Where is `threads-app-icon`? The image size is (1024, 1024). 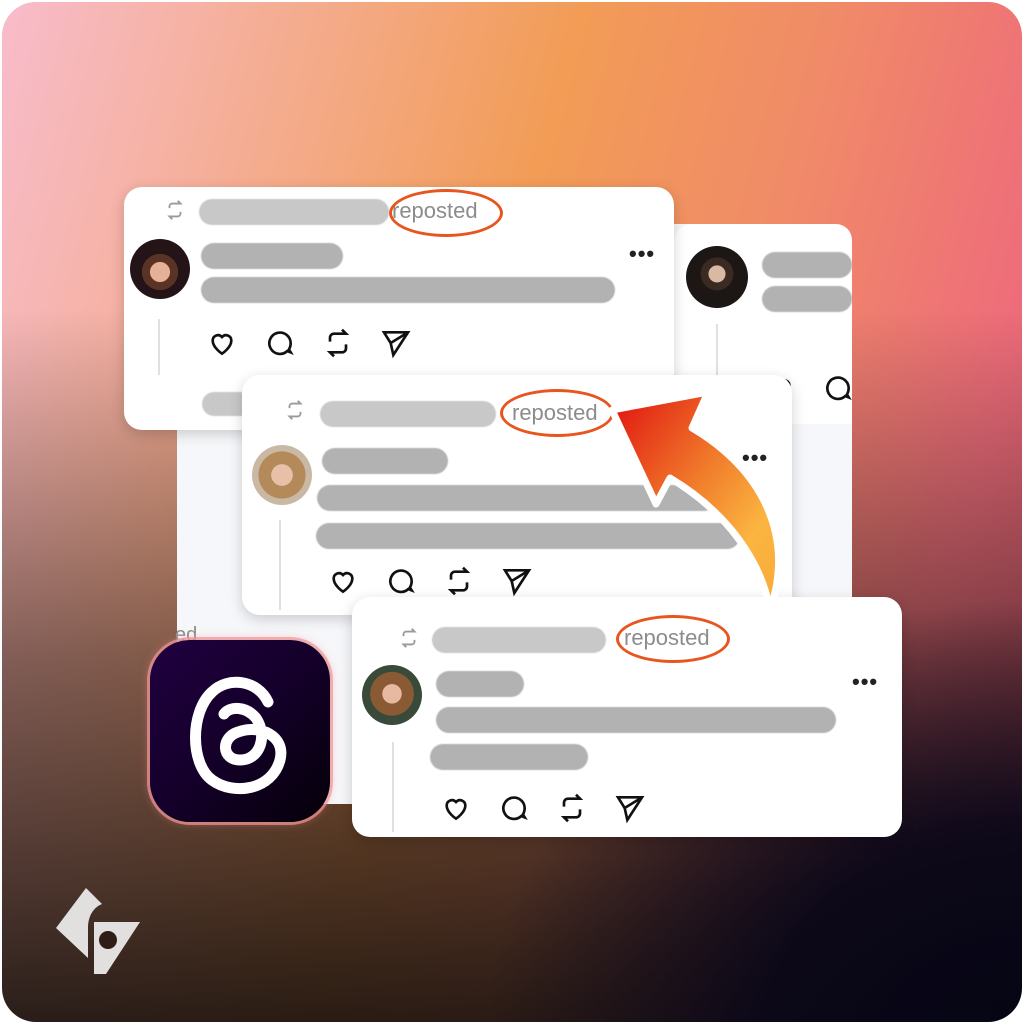 threads-app-icon is located at coordinates (240, 731).